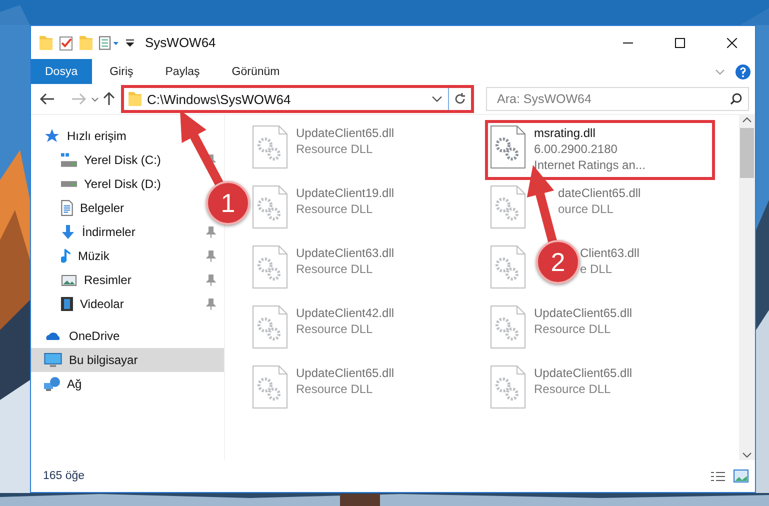  What do you see at coordinates (565, 133) in the screenshot?
I see `file-name: msrating.dll` at bounding box center [565, 133].